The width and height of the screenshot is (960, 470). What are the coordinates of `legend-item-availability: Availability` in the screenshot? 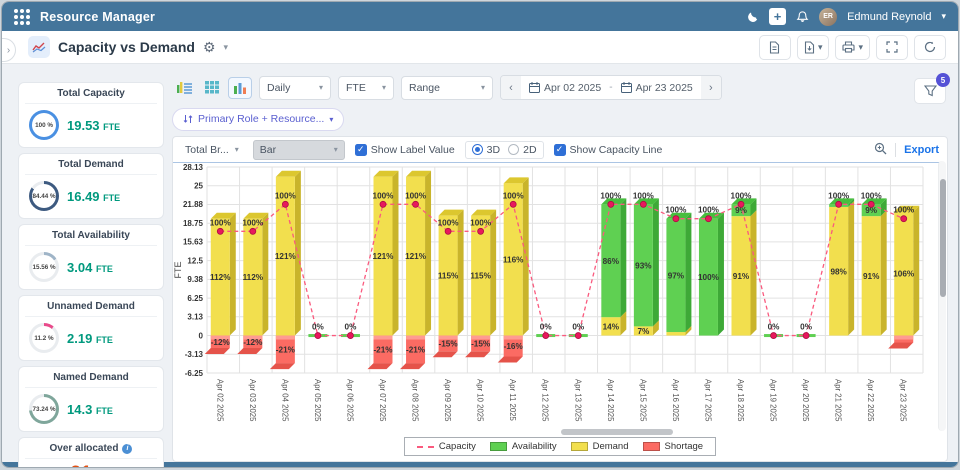 It's located at (523, 446).